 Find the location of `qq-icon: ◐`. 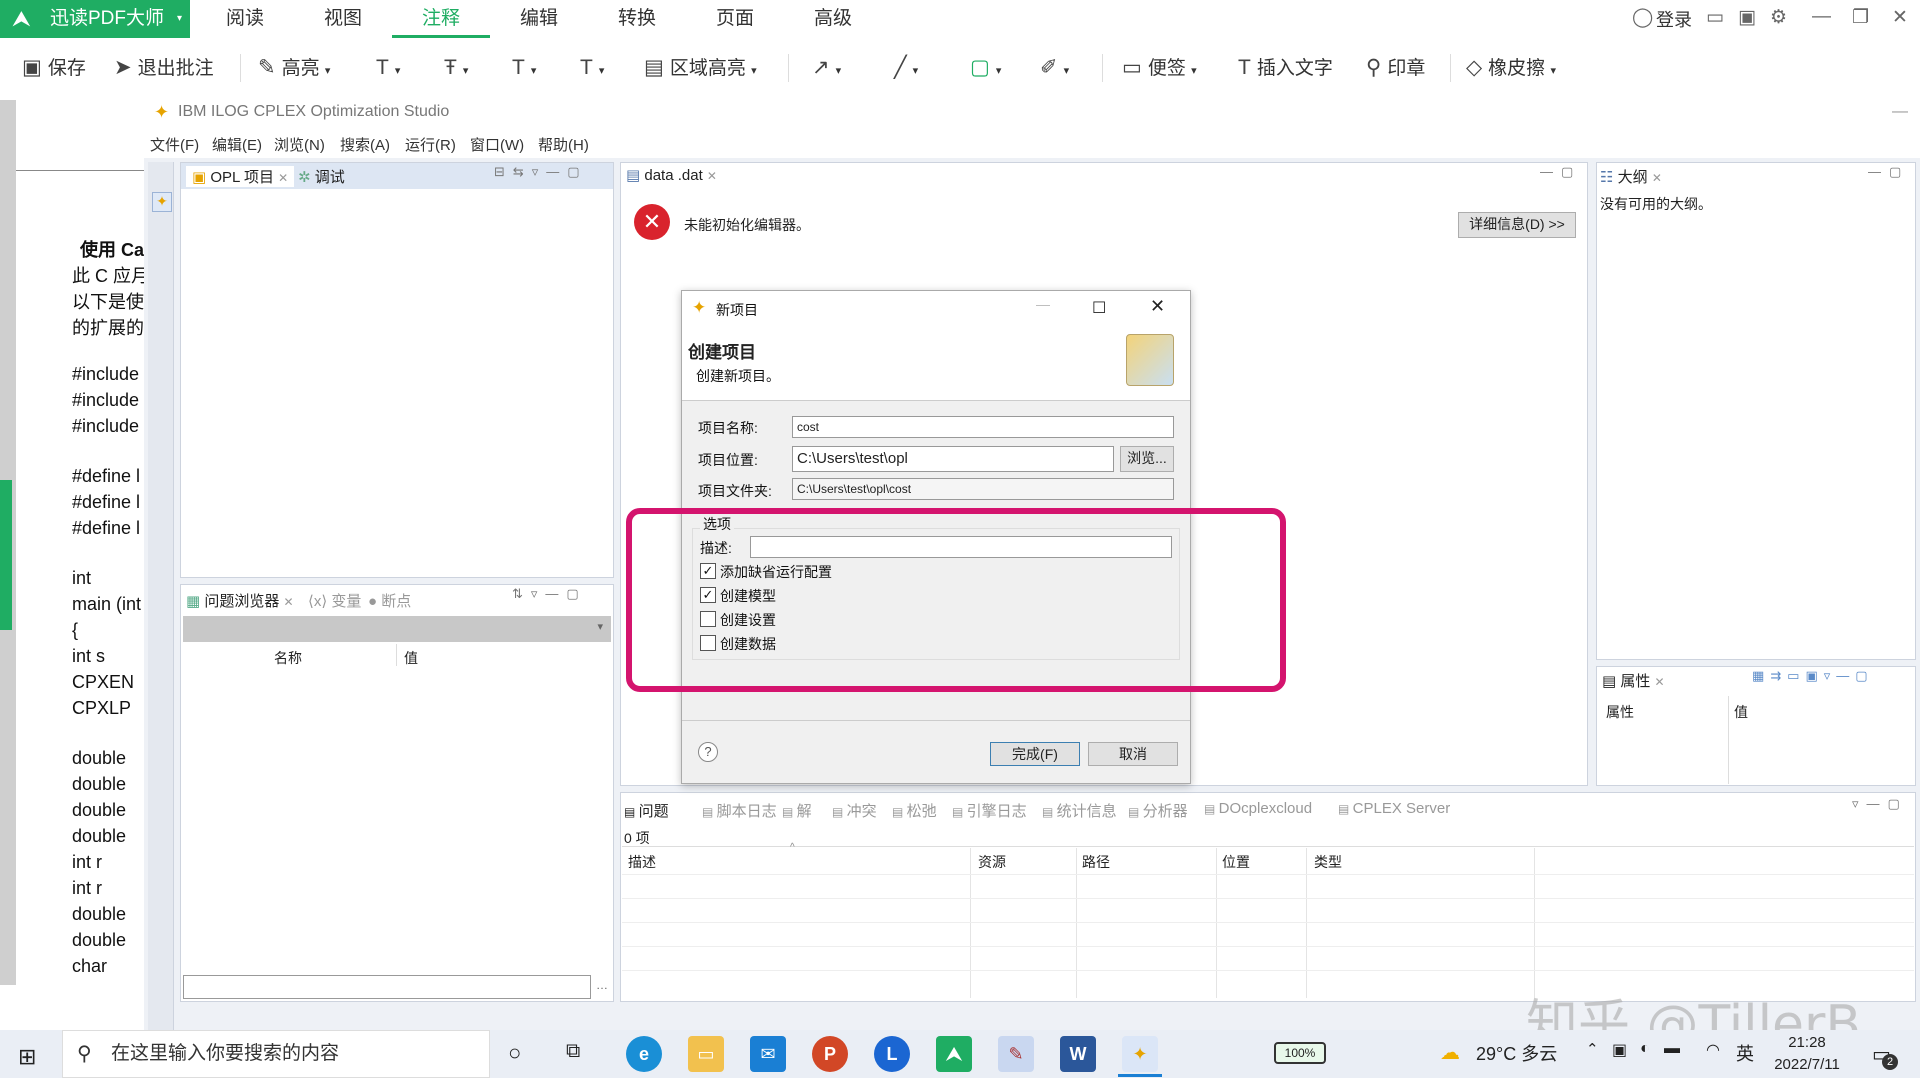

qq-icon: ◐ is located at coordinates (1645, 1049).